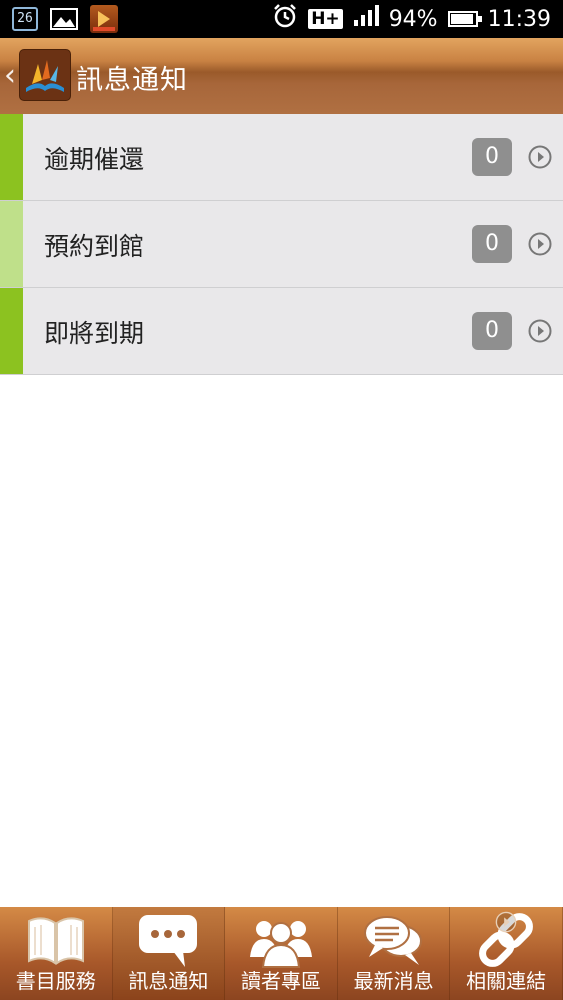 This screenshot has width=563, height=1000. I want to click on speech-bubbles-icon, so click(392, 940).